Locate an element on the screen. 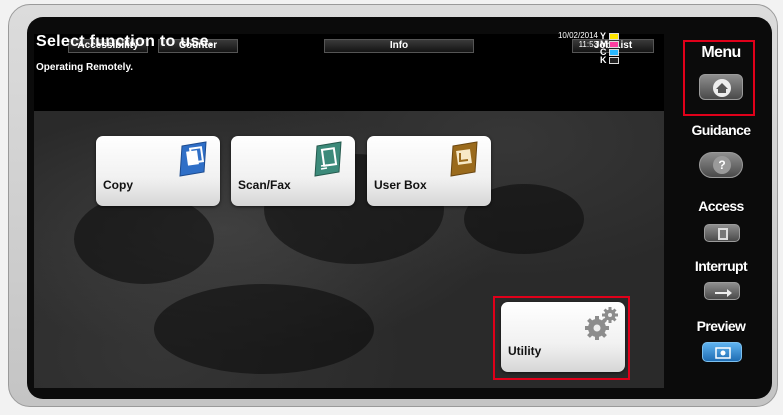 The width and height of the screenshot is (783, 415). guidance-label: Guidance is located at coordinates (721, 130).